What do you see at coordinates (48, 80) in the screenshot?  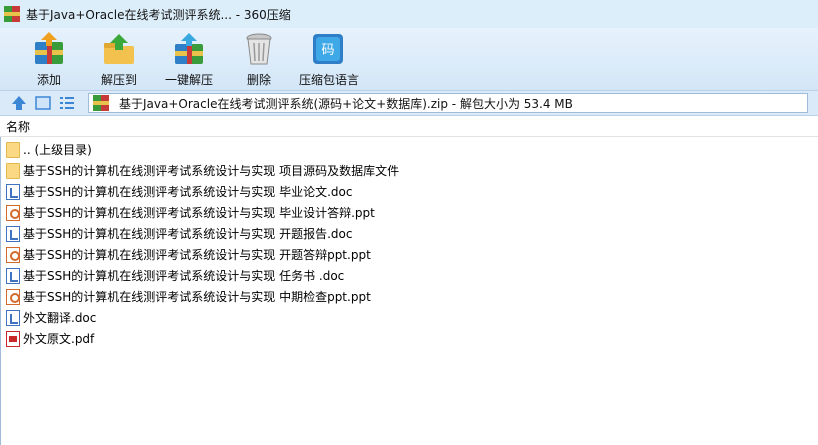 I see `add-button-label: 添加` at bounding box center [48, 80].